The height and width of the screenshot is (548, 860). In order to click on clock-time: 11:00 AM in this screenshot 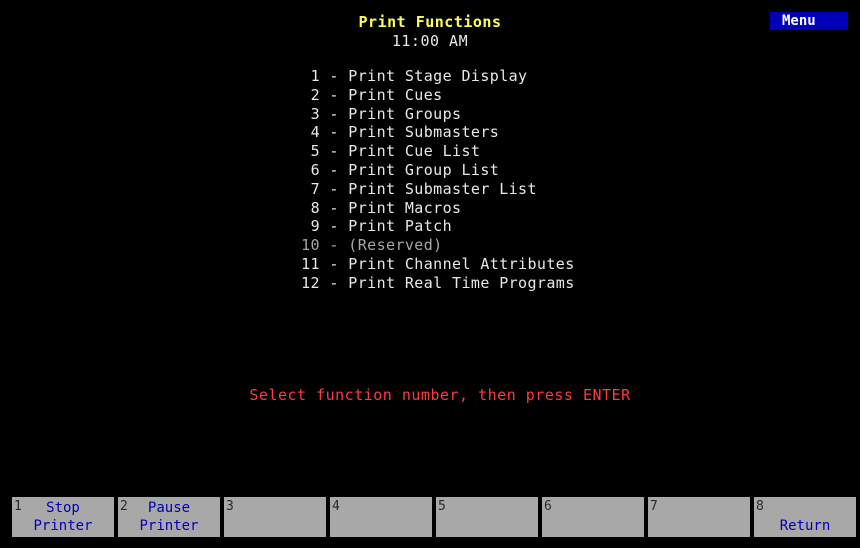, I will do `click(430, 41)`.